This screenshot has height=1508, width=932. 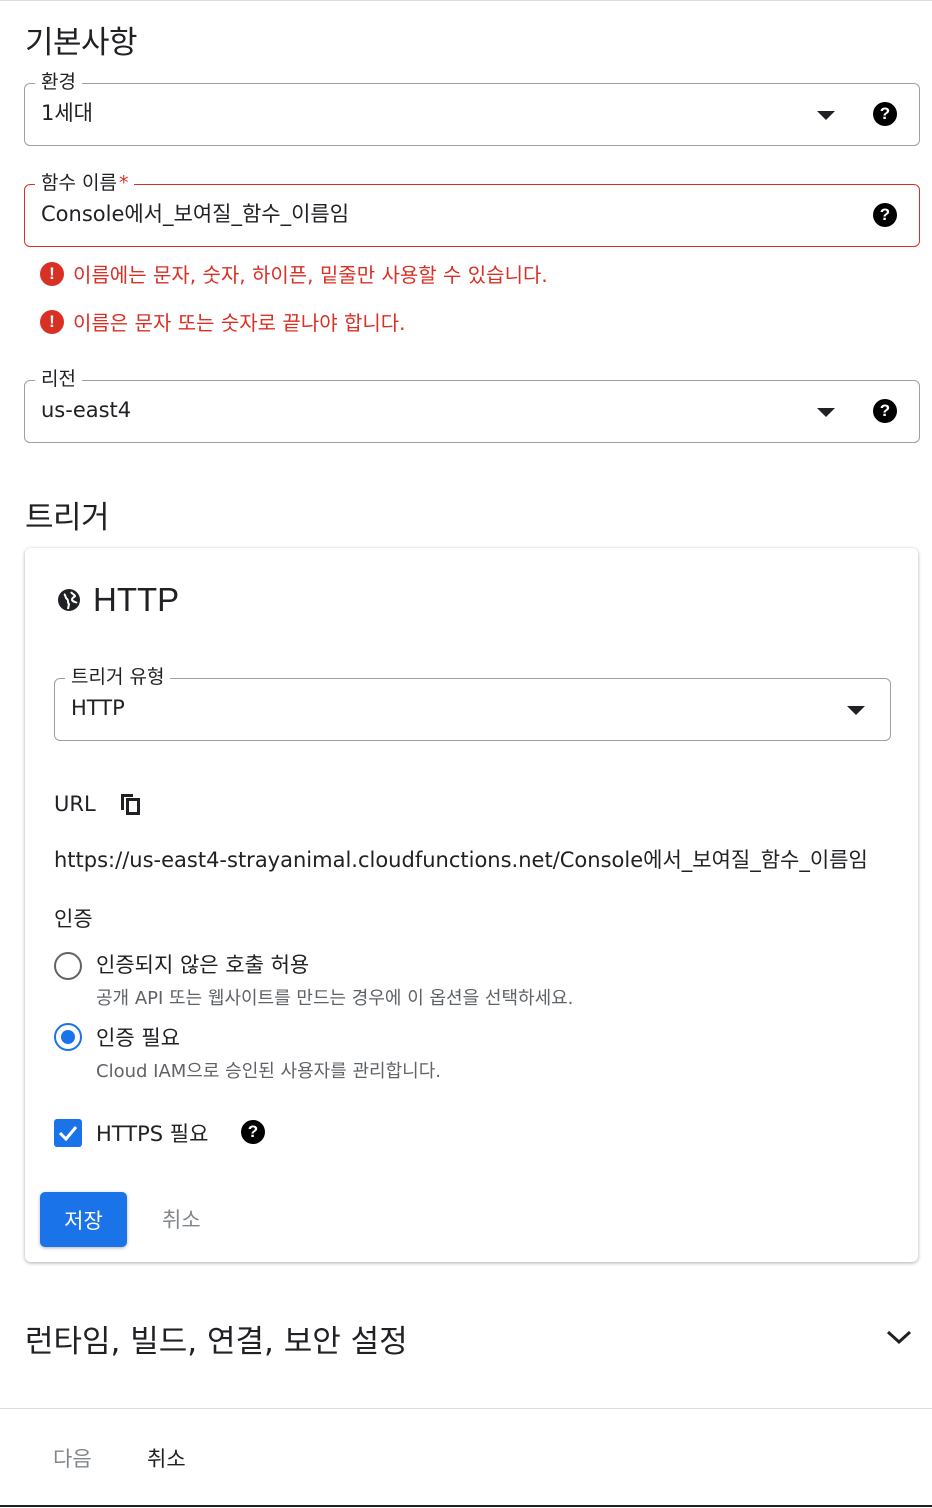 I want to click on https-required-checkbox, so click(x=68, y=1133).